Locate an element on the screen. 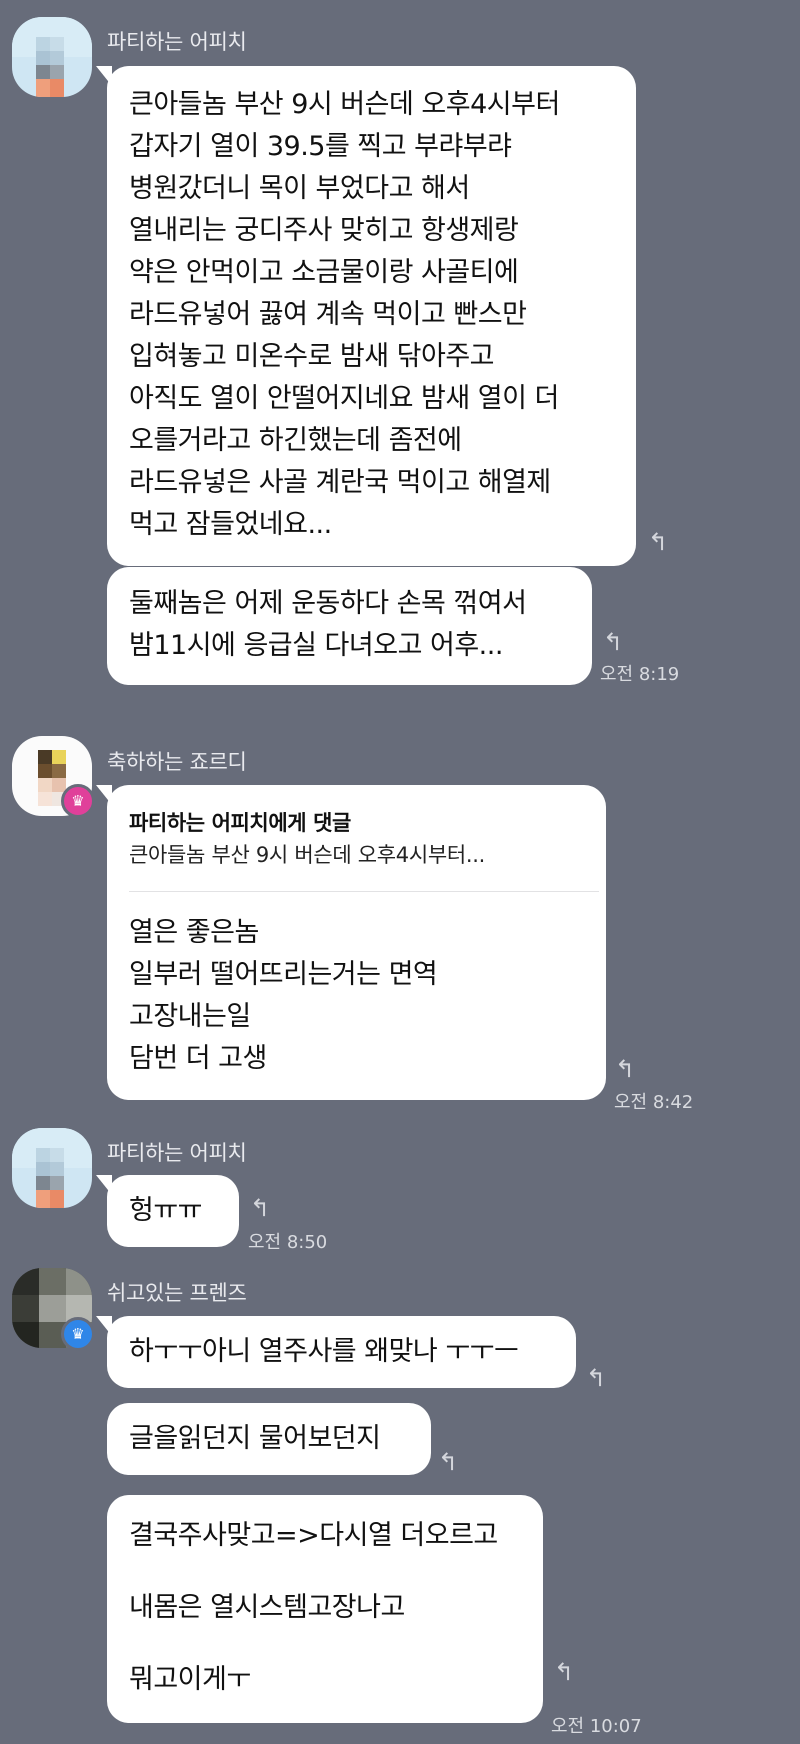 The image size is (800, 1744). message-line: 라드유넣은 사골 계란국 먹이고 해열제 is located at coordinates (340, 482).